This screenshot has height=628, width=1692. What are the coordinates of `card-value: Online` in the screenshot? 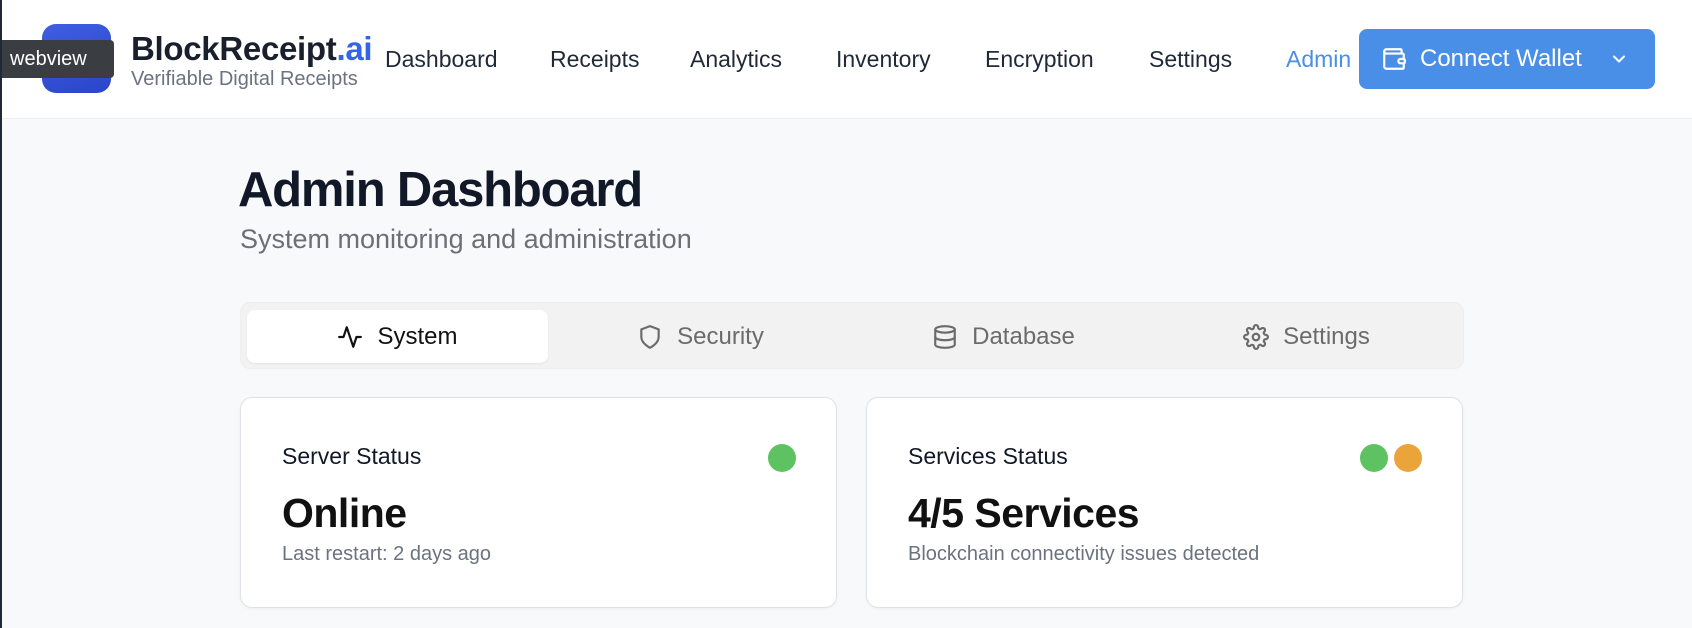 It's located at (344, 513).